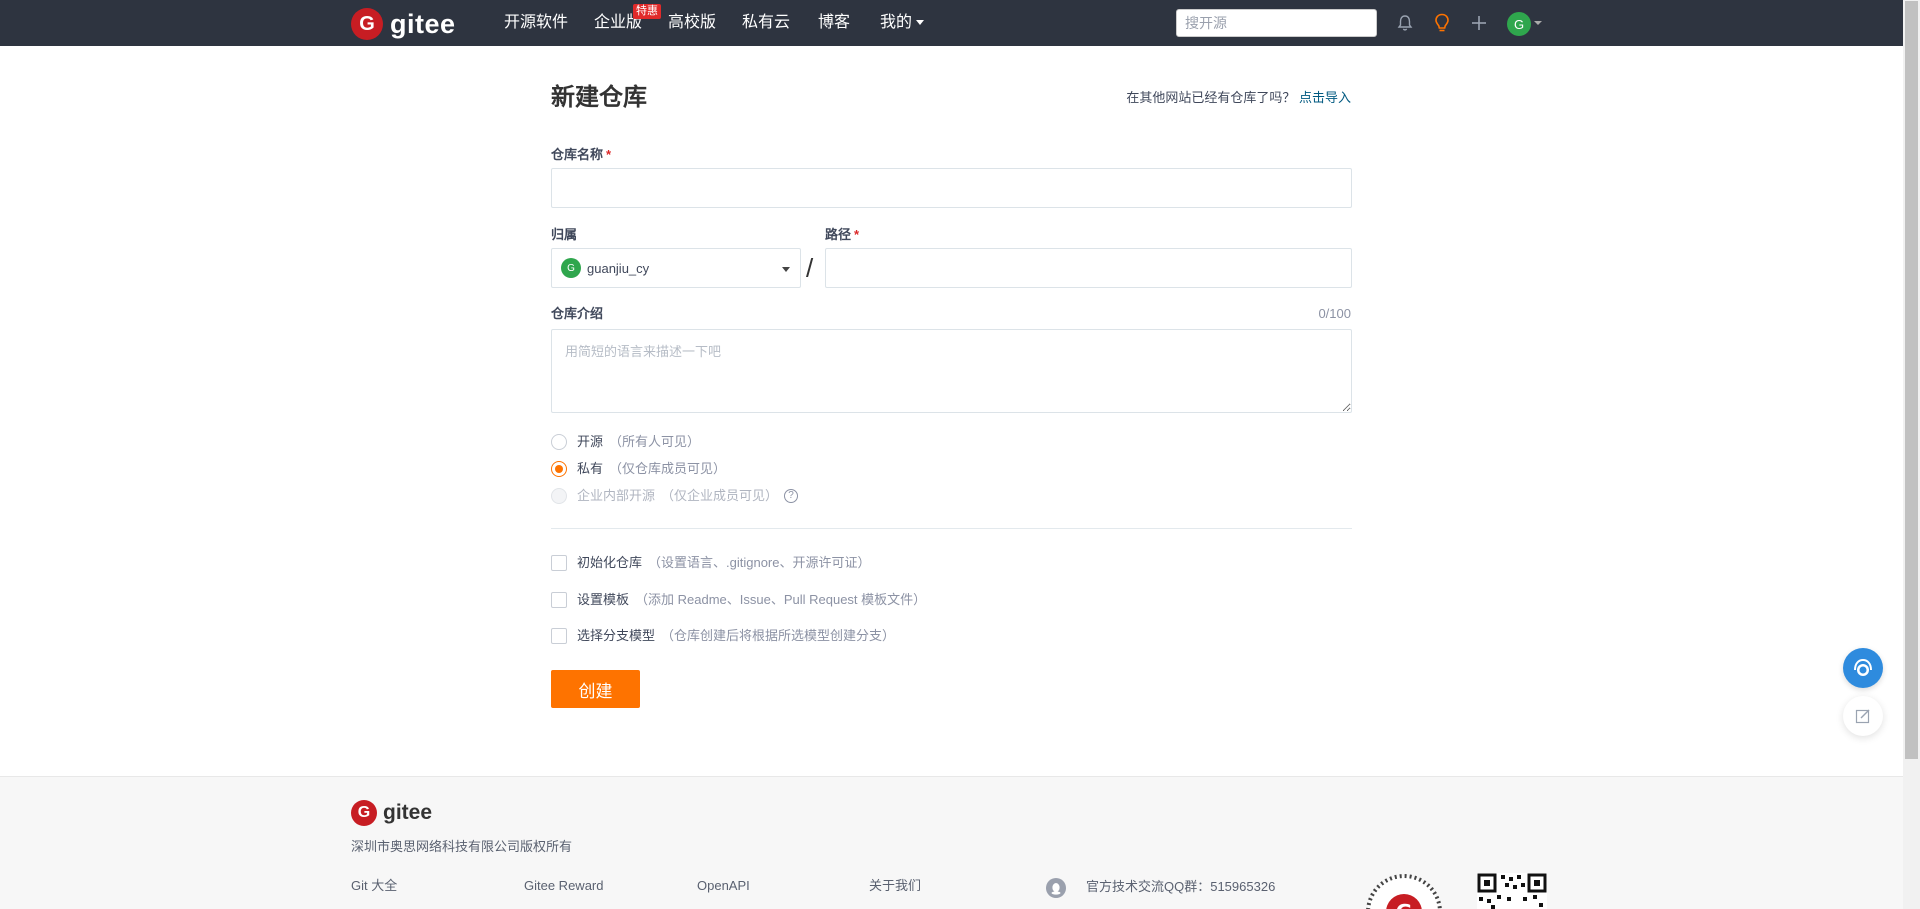 The height and width of the screenshot is (909, 1920). What do you see at coordinates (838, 234) in the screenshot?
I see `path-label-text: 路径` at bounding box center [838, 234].